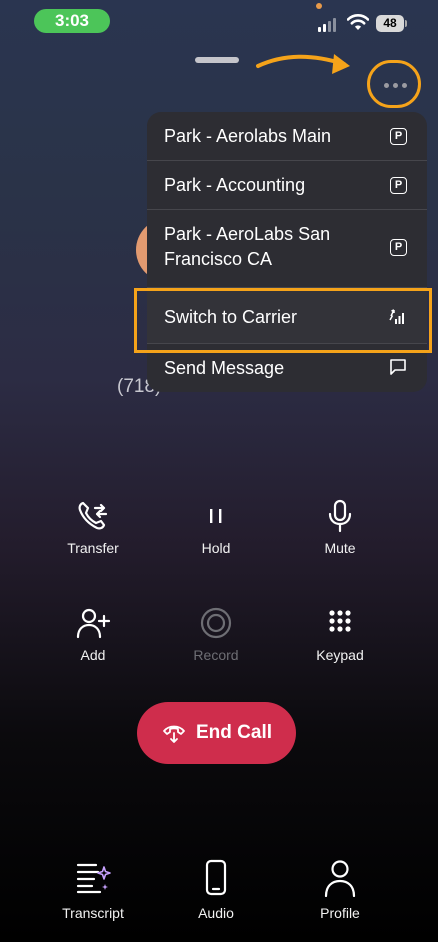  I want to click on record-icon, so click(216, 623).